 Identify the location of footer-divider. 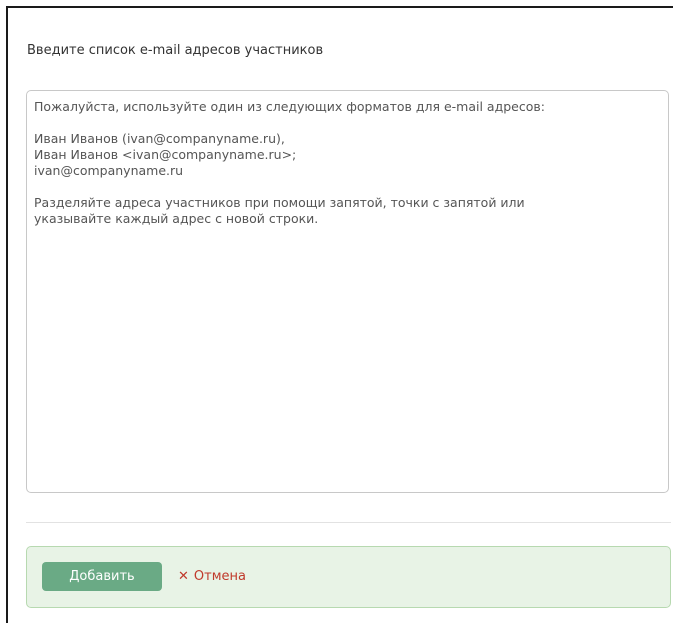
(348, 522).